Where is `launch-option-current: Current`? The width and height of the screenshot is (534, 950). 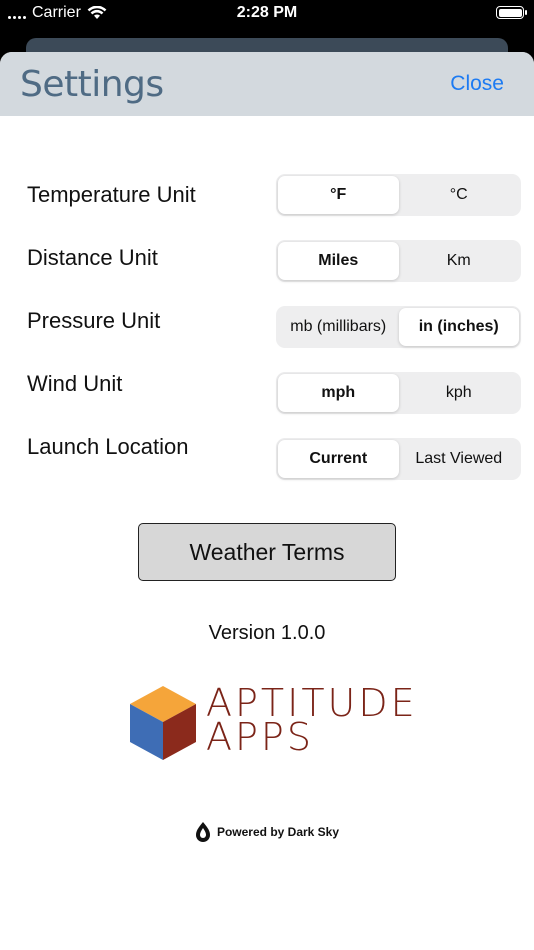
launch-option-current: Current is located at coordinates (338, 459).